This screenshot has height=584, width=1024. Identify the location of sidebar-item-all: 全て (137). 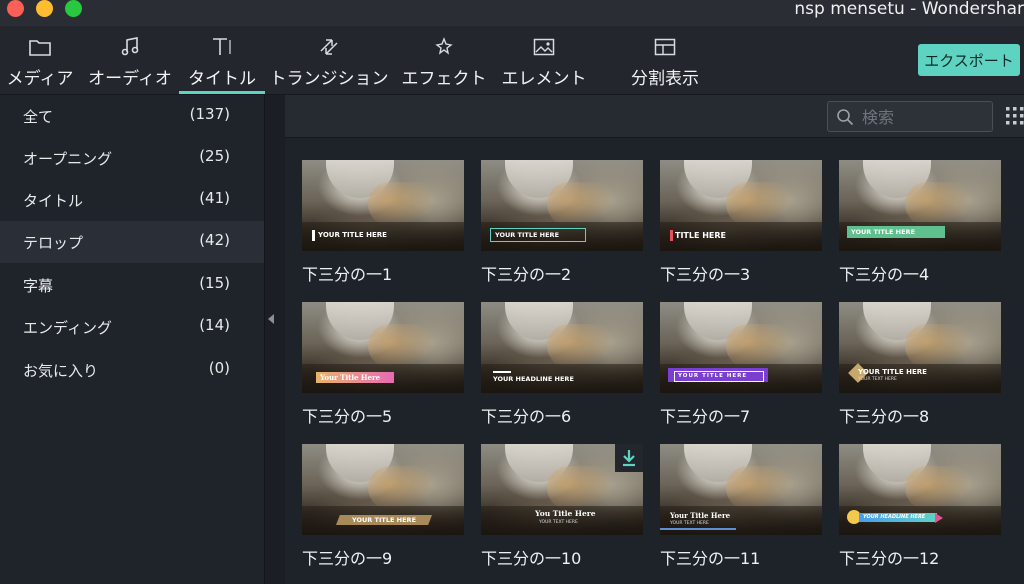
(132, 116).